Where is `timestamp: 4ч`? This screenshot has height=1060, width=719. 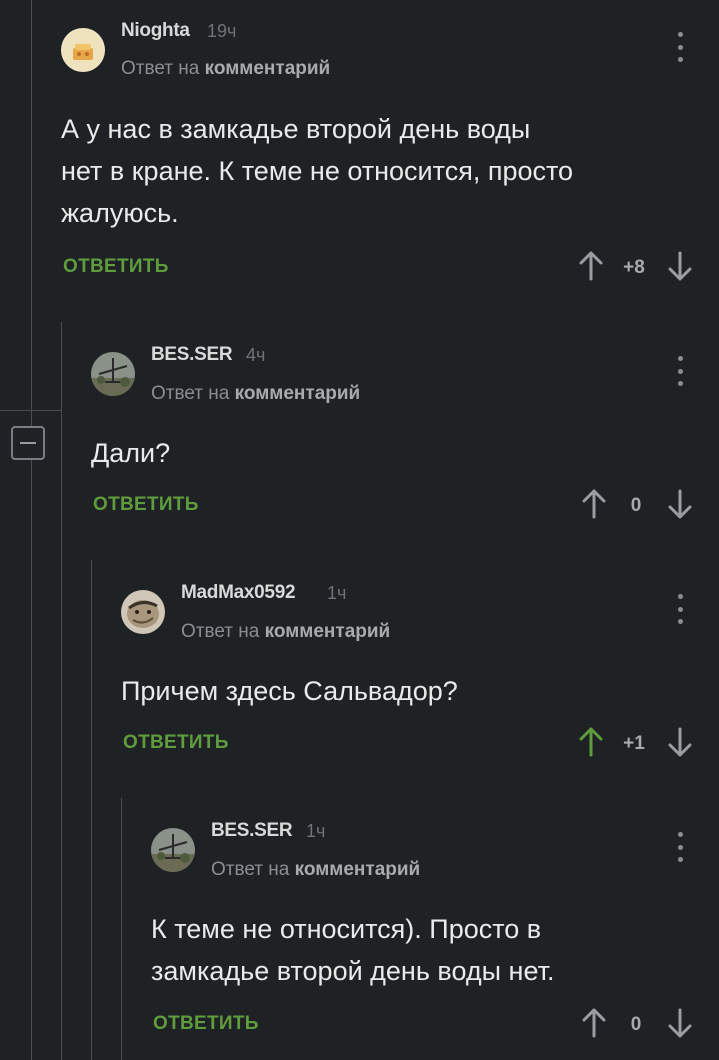 timestamp: 4ч is located at coordinates (256, 355).